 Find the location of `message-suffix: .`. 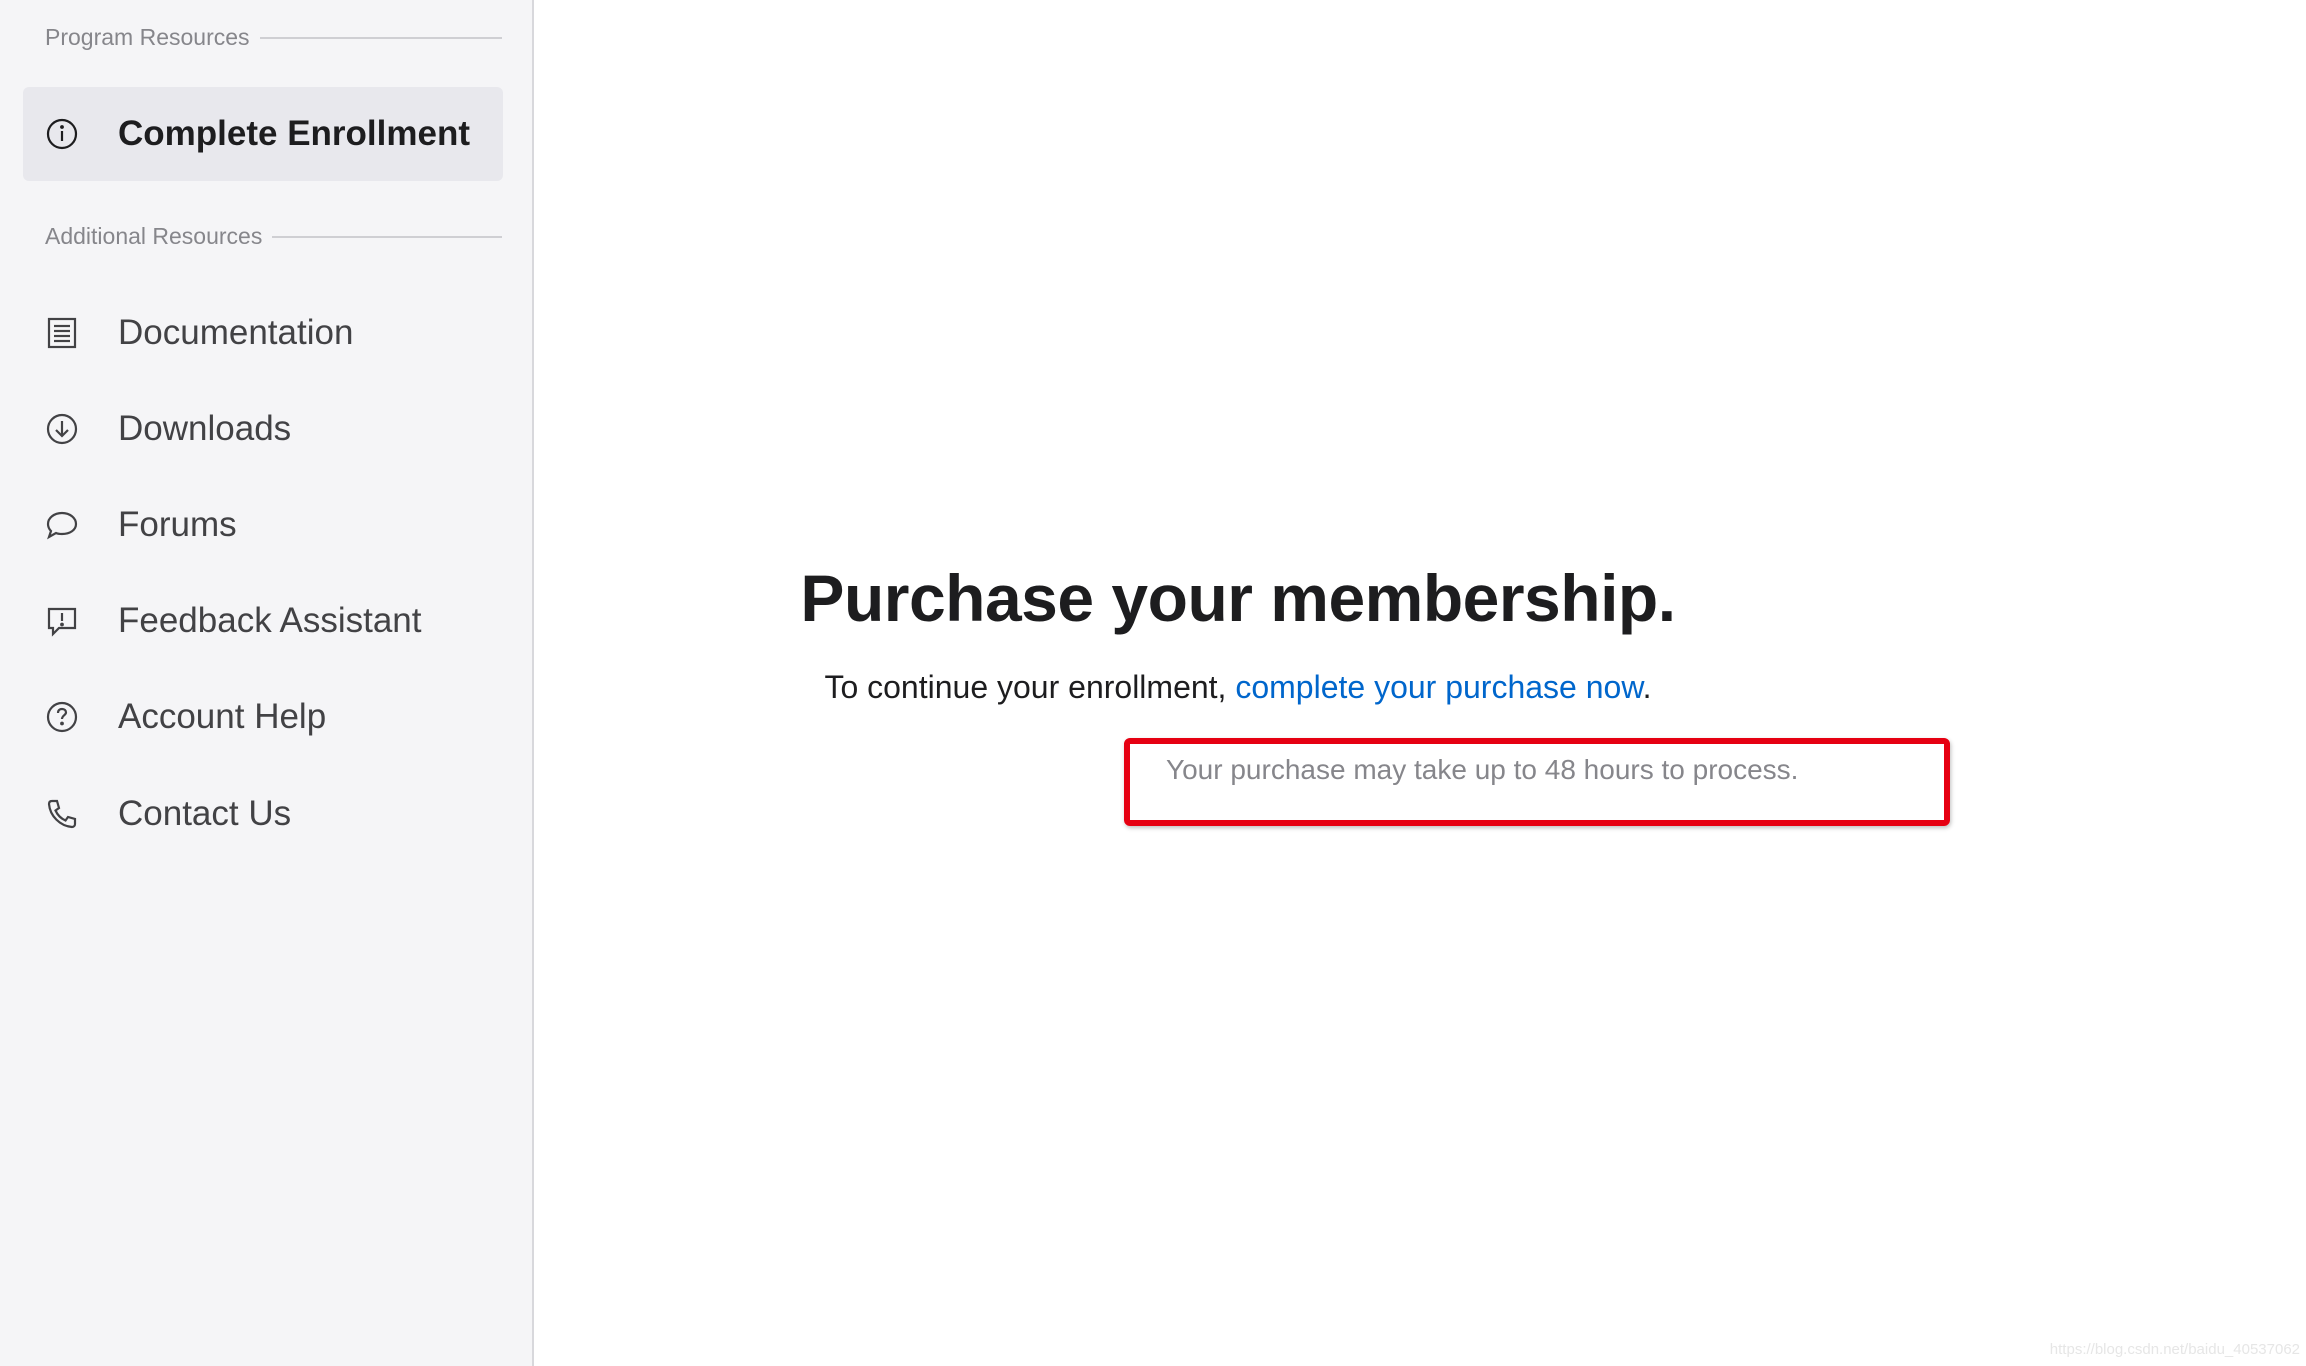

message-suffix: . is located at coordinates (1647, 687).